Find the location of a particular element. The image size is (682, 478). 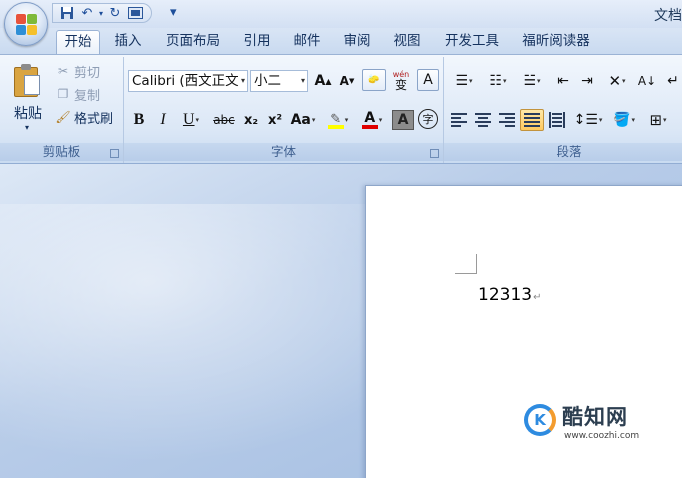

font-name-dropdown-icon: ▾ is located at coordinates (243, 81).